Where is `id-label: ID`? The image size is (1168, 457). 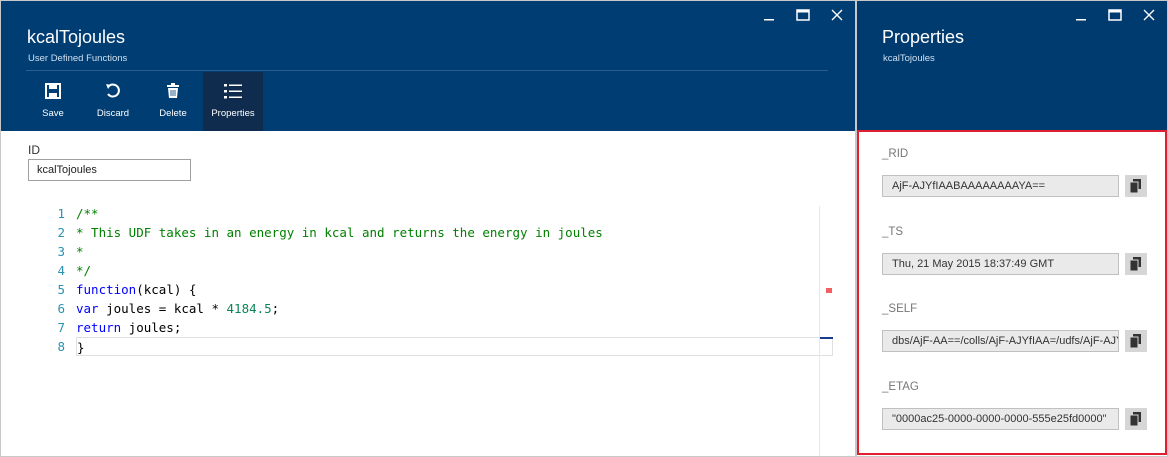 id-label: ID is located at coordinates (34, 150).